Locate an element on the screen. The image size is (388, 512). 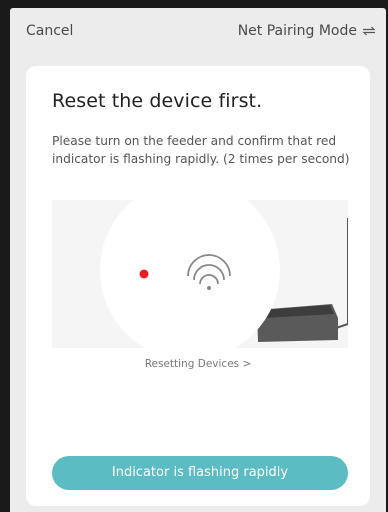
net-pairing-mode-label: Net Pairing Mode is located at coordinates (297, 31).